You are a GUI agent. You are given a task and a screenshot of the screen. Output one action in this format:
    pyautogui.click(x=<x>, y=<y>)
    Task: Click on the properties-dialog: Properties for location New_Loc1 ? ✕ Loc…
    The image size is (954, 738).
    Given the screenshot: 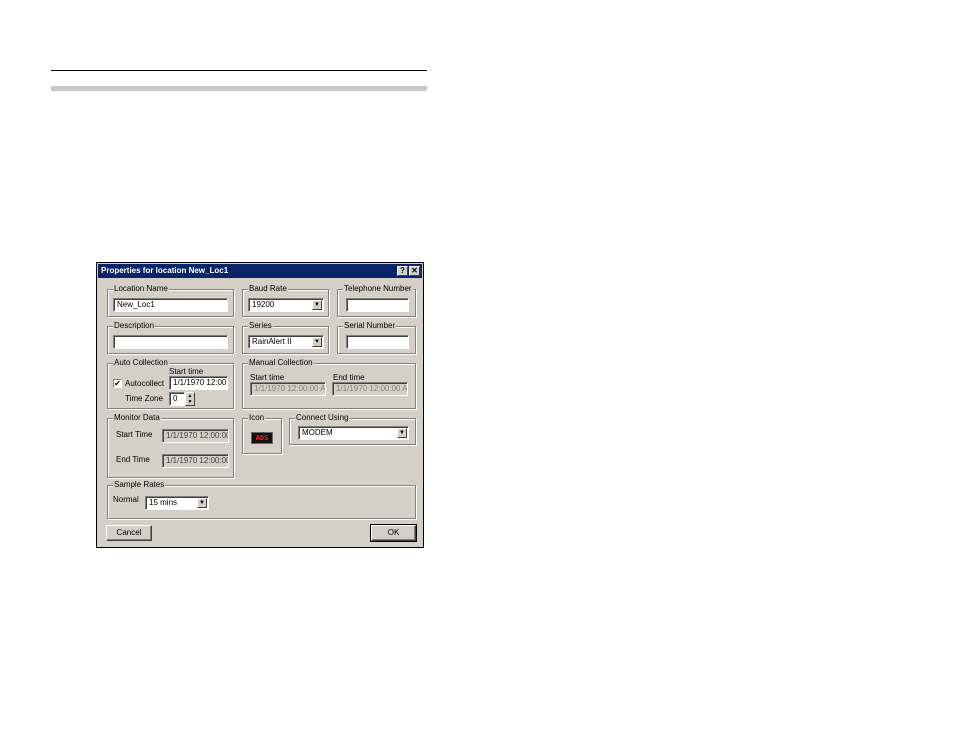 What is the action you would take?
    pyautogui.click(x=260, y=405)
    